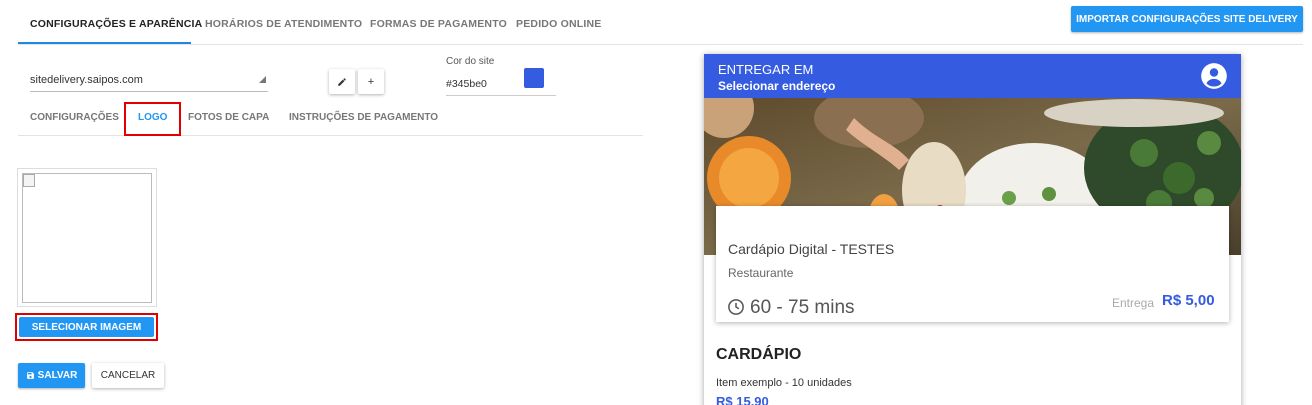  What do you see at coordinates (766, 69) in the screenshot?
I see `preview-deliver-to-label: ENTREGAR EM` at bounding box center [766, 69].